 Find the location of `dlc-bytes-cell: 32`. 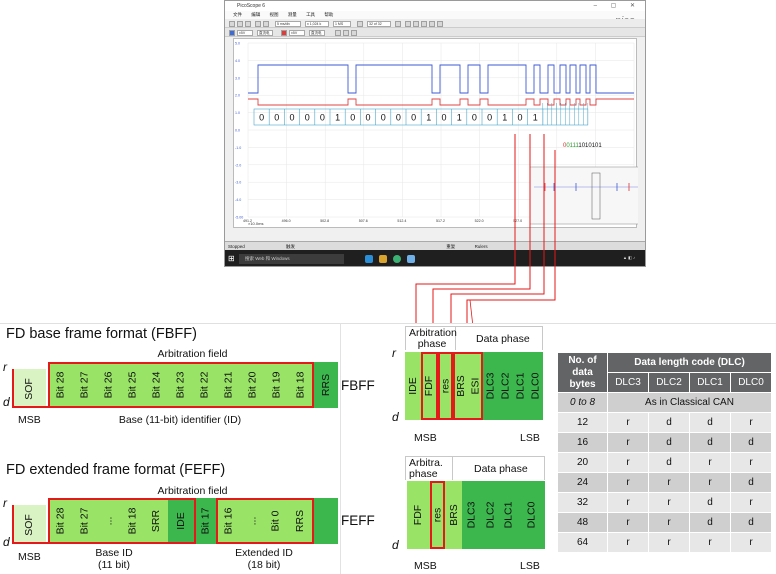

dlc-bytes-cell: 32 is located at coordinates (582, 502).